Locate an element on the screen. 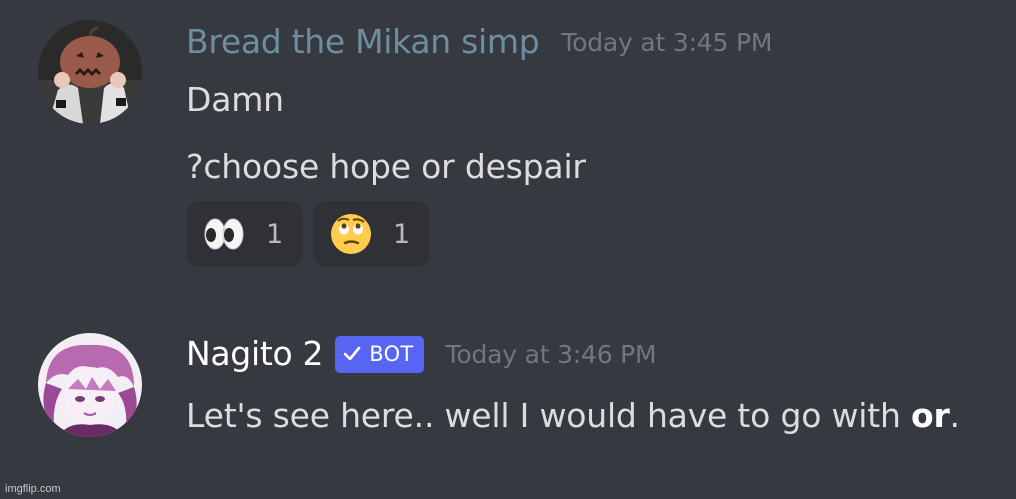 The image size is (1016, 499). message-text-bold: or is located at coordinates (930, 415).